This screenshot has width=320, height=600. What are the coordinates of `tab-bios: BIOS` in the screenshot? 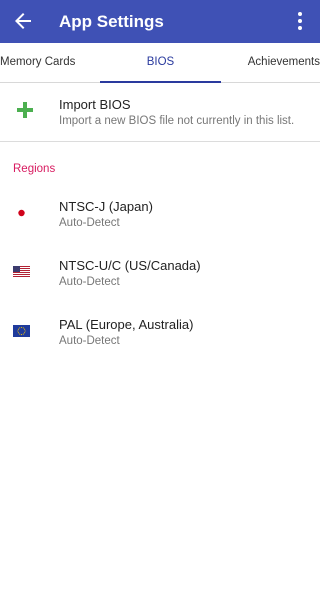 It's located at (160, 62).